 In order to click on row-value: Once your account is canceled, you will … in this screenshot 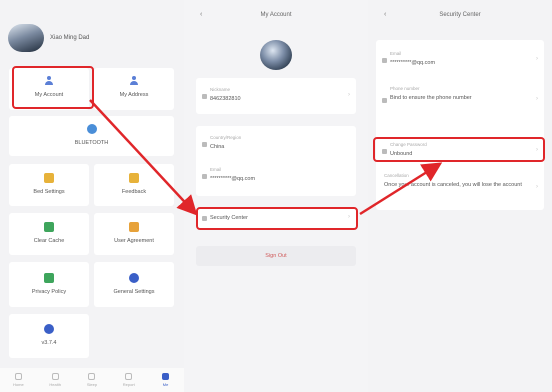, I will do `click(453, 185)`.